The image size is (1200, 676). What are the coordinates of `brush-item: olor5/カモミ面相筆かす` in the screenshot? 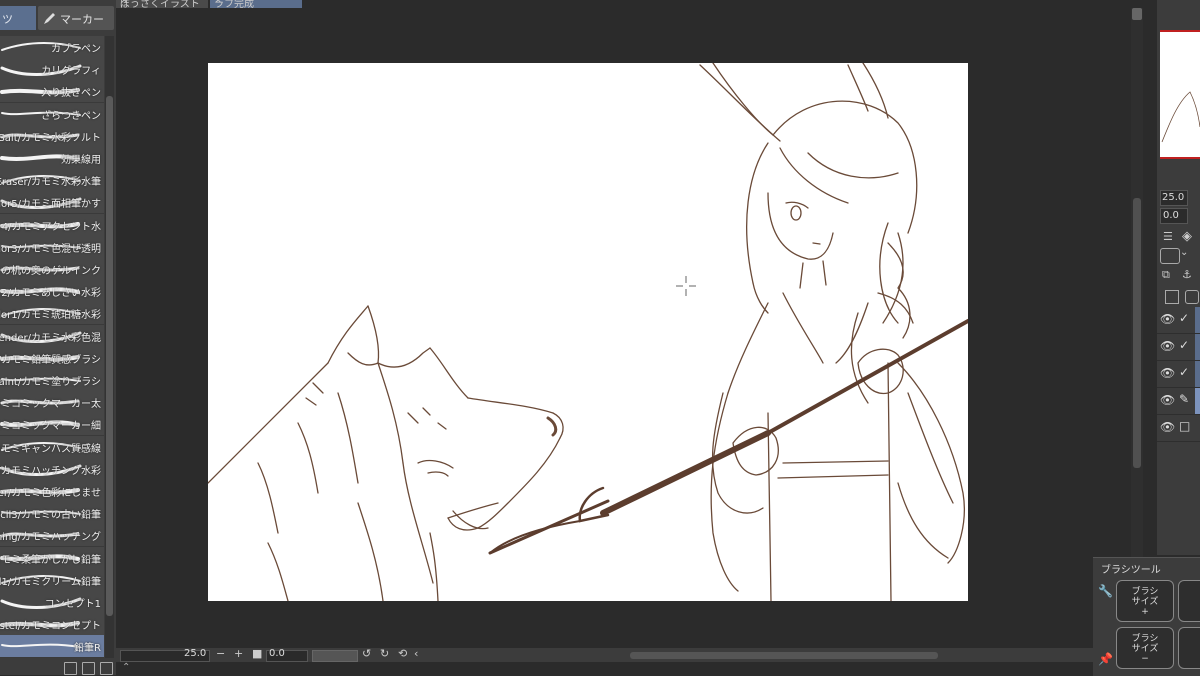 It's located at (52, 203).